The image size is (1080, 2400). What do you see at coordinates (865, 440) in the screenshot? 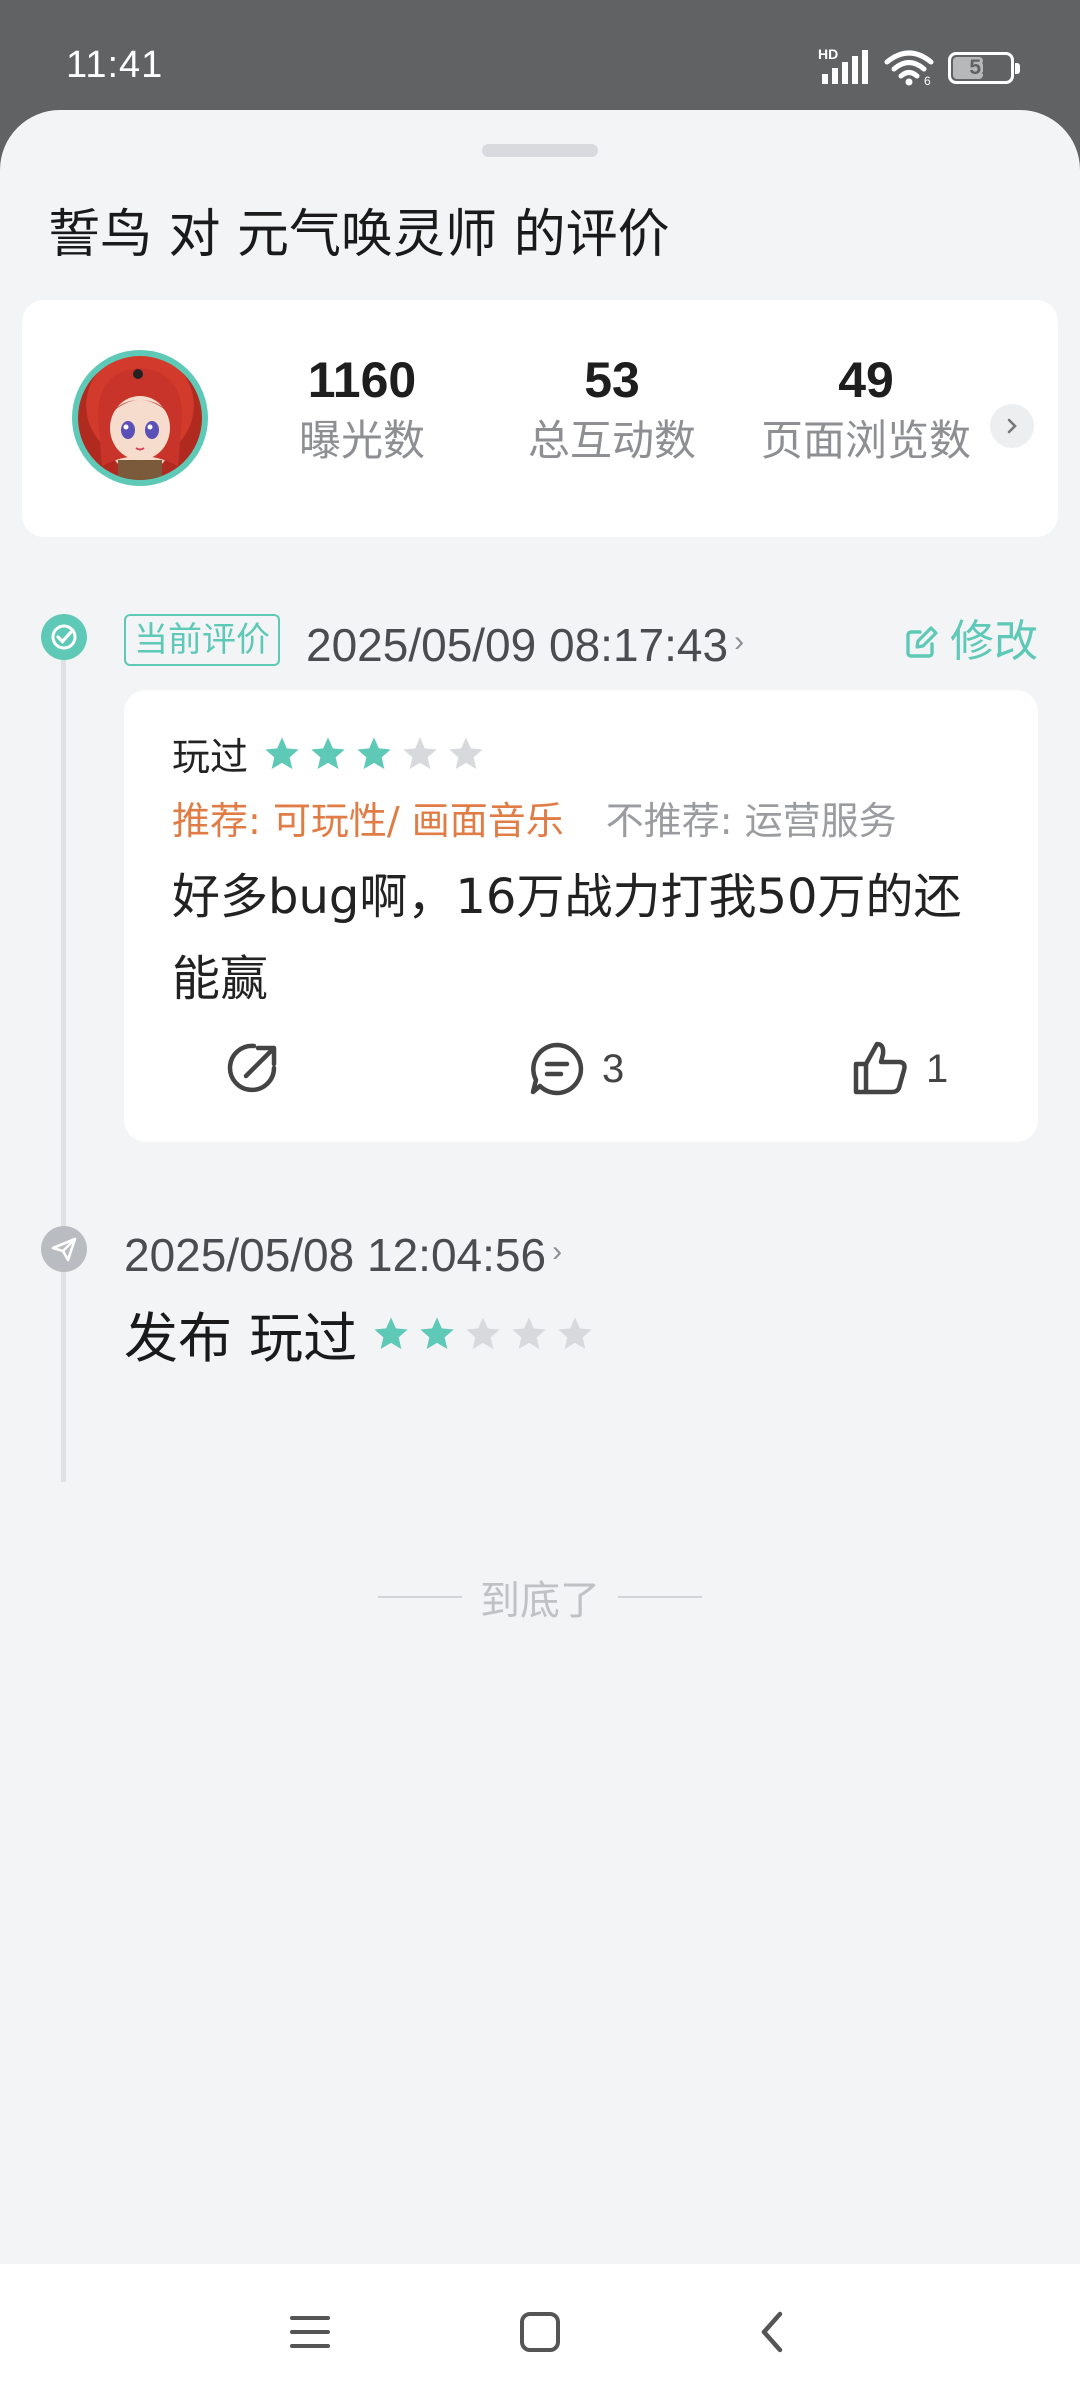
I see `stat-label: 页面浏览数` at bounding box center [865, 440].